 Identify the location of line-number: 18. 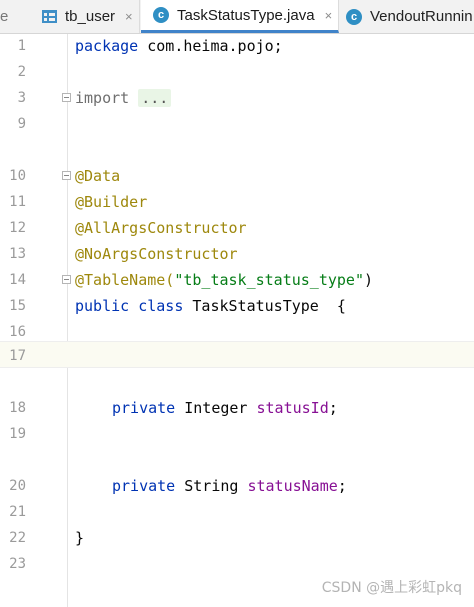
(17, 408).